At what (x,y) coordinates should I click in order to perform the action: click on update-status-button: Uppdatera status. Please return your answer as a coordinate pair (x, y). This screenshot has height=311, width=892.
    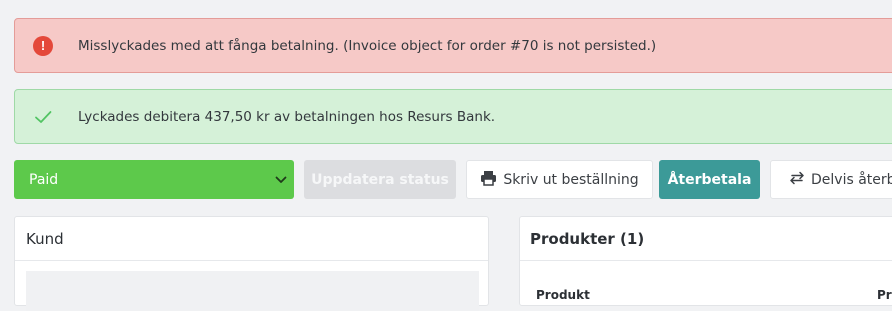
    Looking at the image, I should click on (380, 179).